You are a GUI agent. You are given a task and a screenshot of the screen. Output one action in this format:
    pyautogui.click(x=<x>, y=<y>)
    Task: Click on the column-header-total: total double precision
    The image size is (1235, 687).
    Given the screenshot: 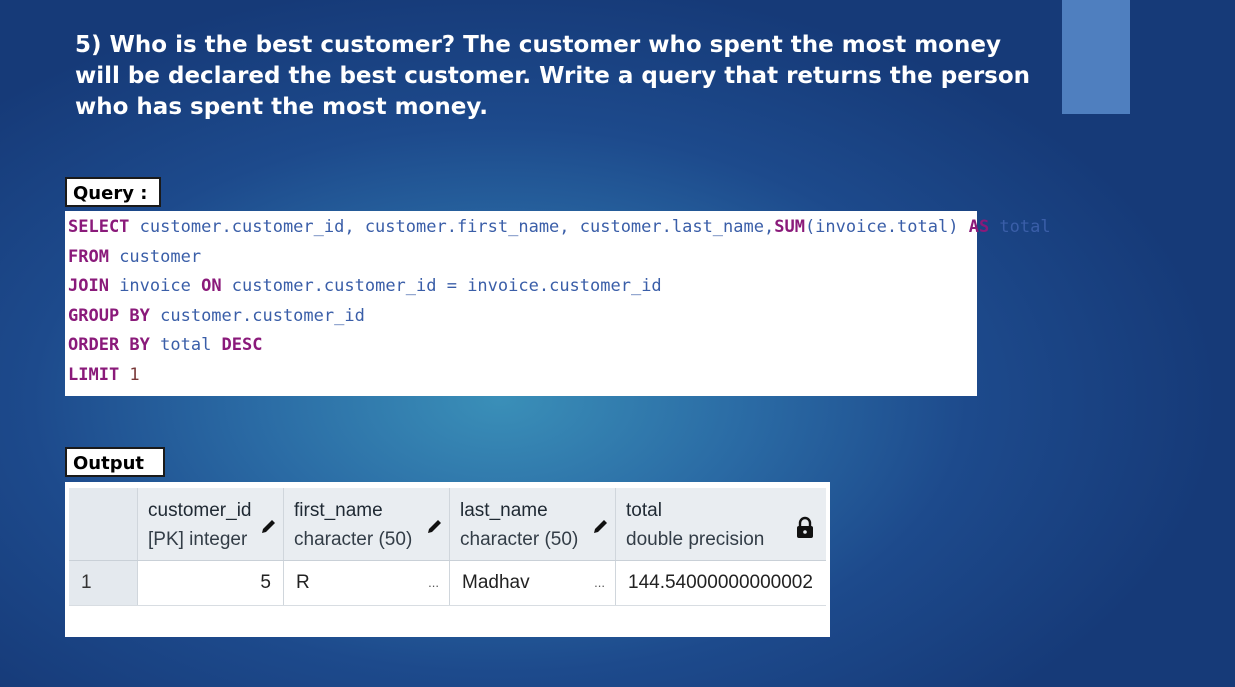 What is the action you would take?
    pyautogui.click(x=721, y=524)
    